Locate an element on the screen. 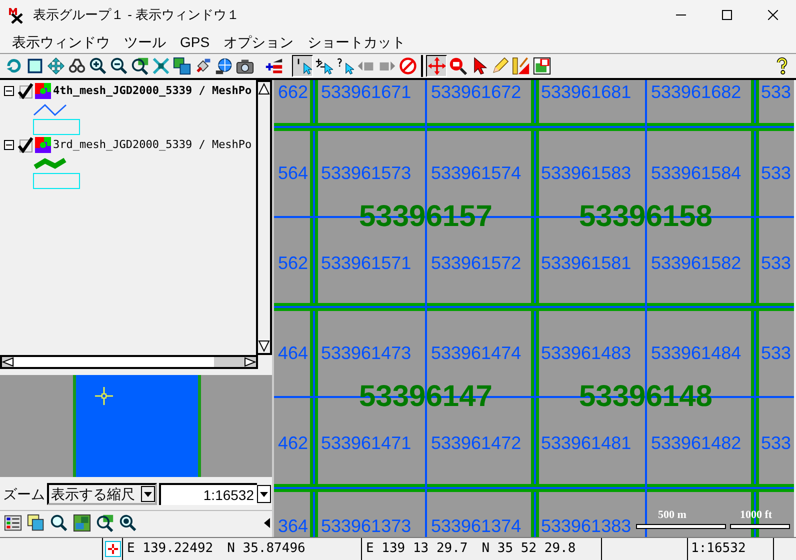 The width and height of the screenshot is (796, 560). cursor-question-icon is located at coordinates (345, 66).